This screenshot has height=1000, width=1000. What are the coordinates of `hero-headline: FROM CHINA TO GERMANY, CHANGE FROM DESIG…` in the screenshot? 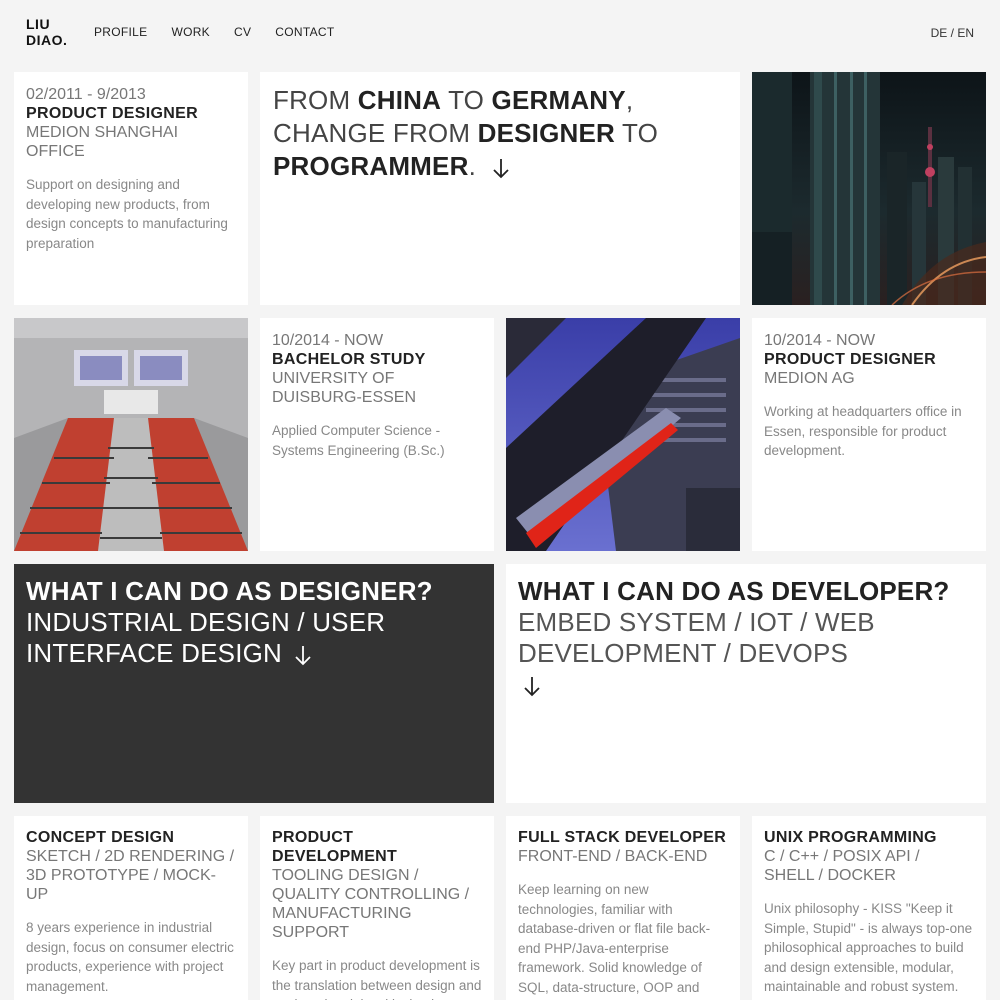 It's located at (500, 133).